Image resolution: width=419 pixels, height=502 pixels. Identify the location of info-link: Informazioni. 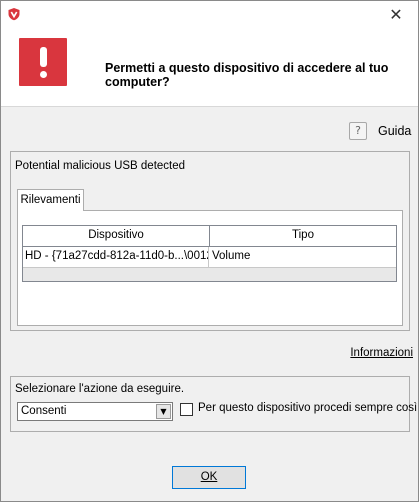
(381, 353).